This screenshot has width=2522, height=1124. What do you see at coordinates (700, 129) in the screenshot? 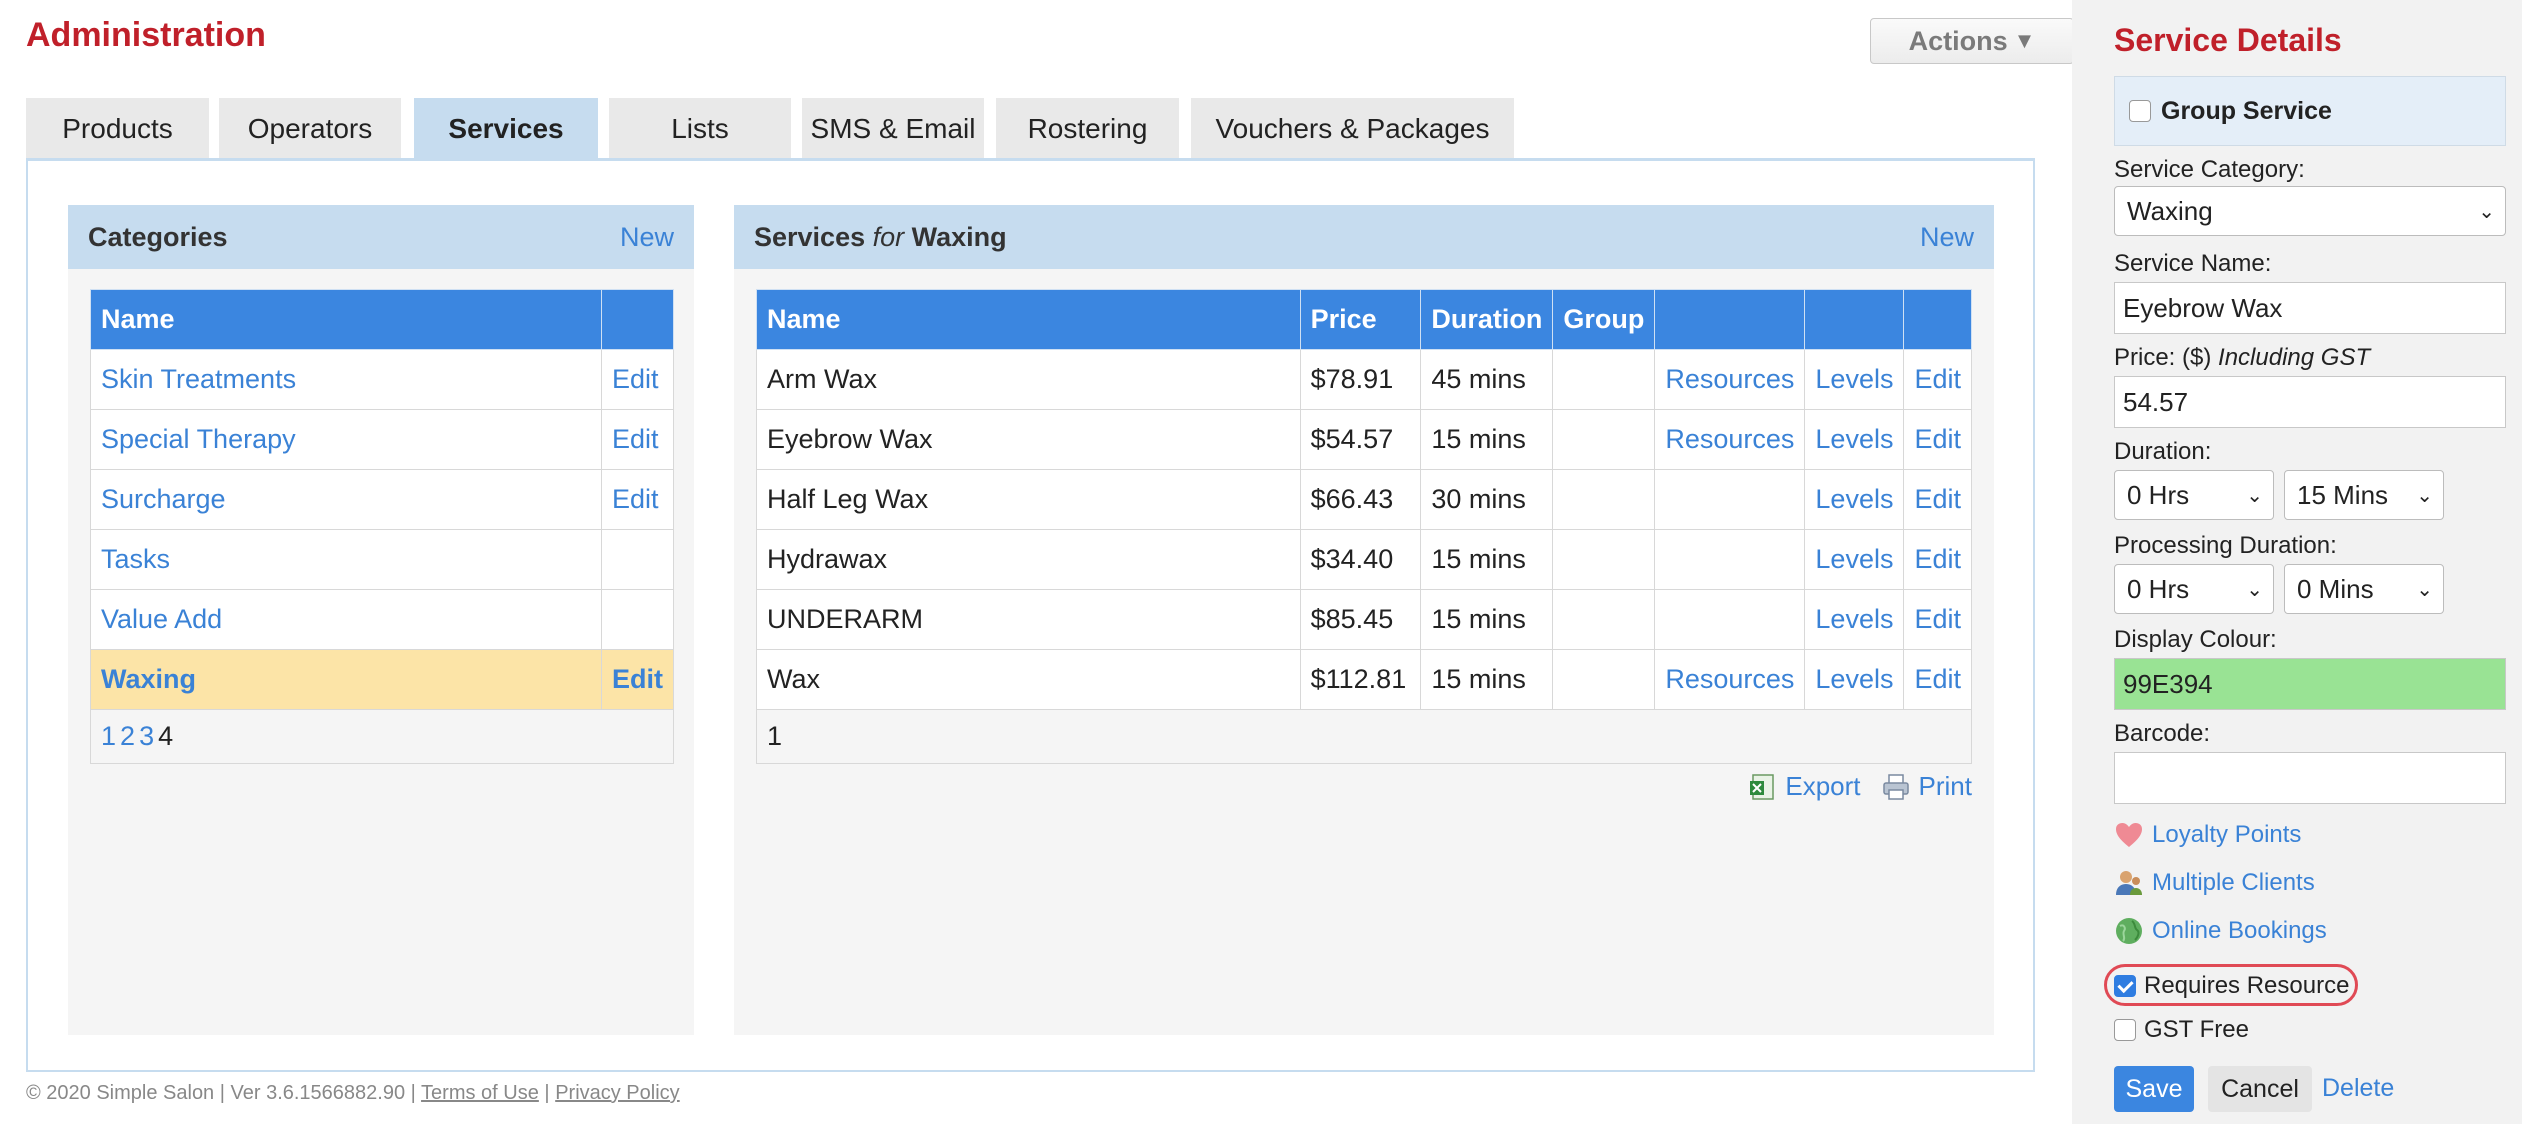
I see `tab-lists: Lists` at bounding box center [700, 129].